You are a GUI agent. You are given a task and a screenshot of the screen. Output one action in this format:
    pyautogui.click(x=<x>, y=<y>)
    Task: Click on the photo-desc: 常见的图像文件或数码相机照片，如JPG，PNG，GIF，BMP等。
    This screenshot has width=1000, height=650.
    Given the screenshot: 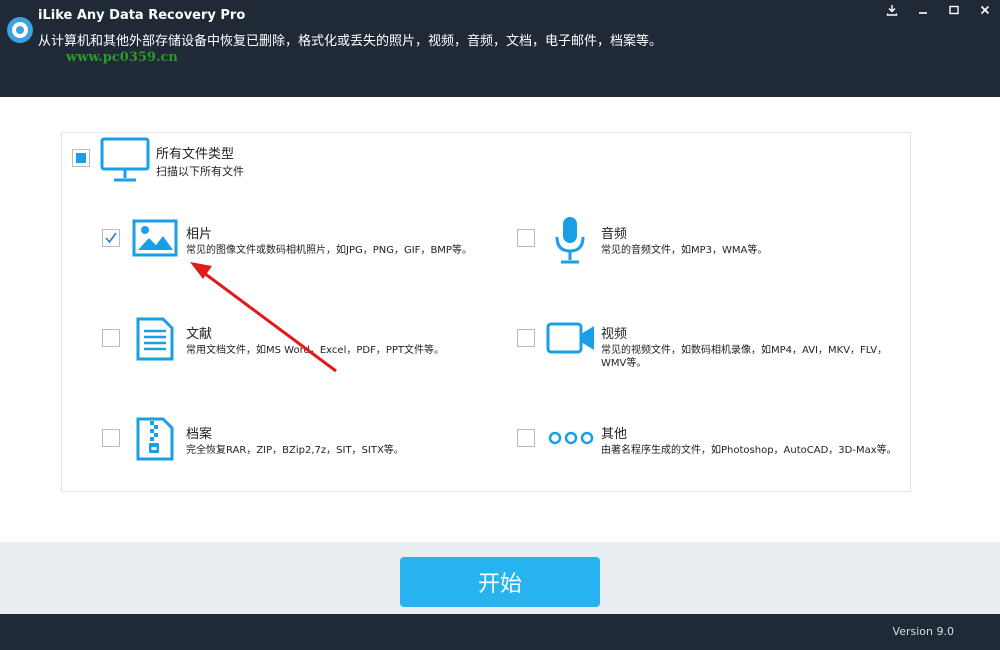 What is the action you would take?
    pyautogui.click(x=329, y=250)
    